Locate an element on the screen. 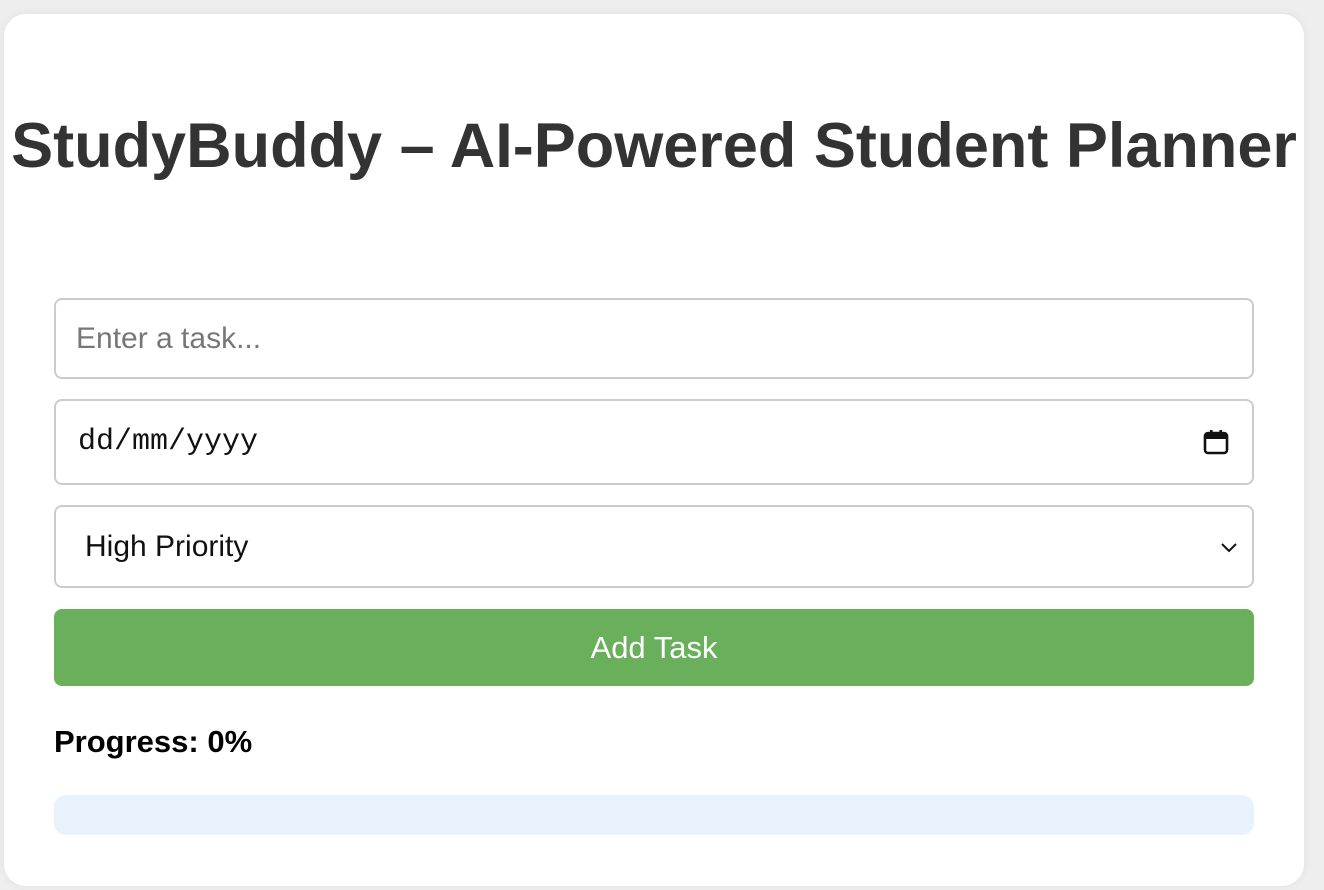 The height and width of the screenshot is (890, 1324). due-date-placeholder: dd/mm/yyyy is located at coordinates (168, 442).